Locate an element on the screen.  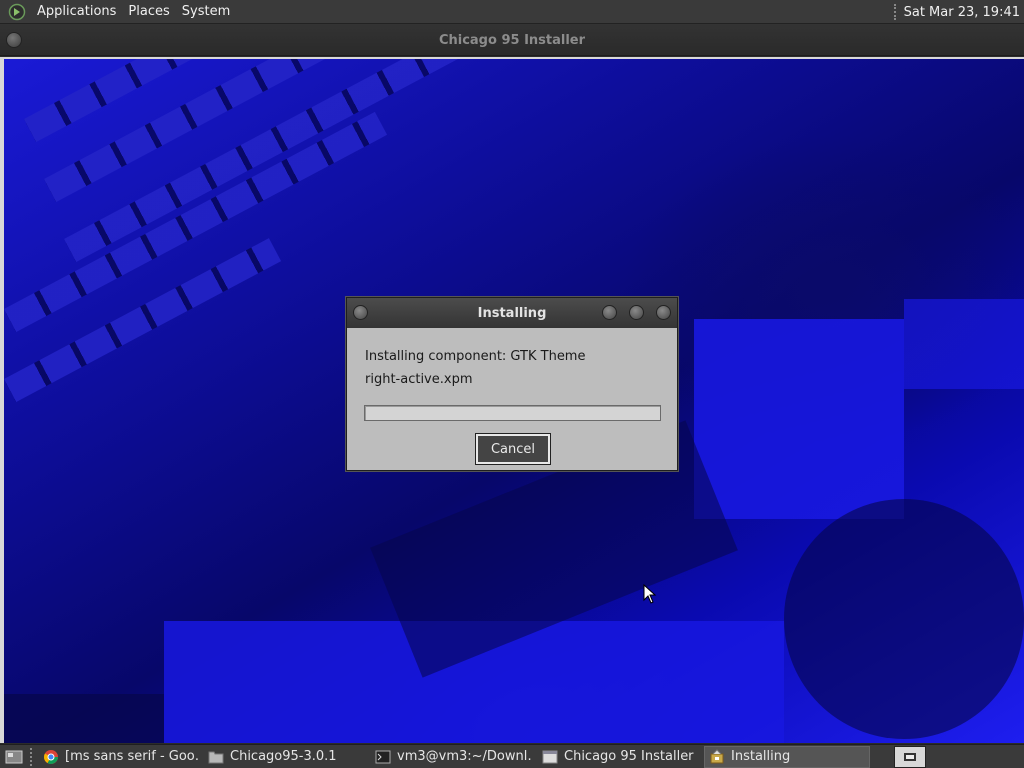
window-title: Chicago 95 Installer is located at coordinates (512, 40).